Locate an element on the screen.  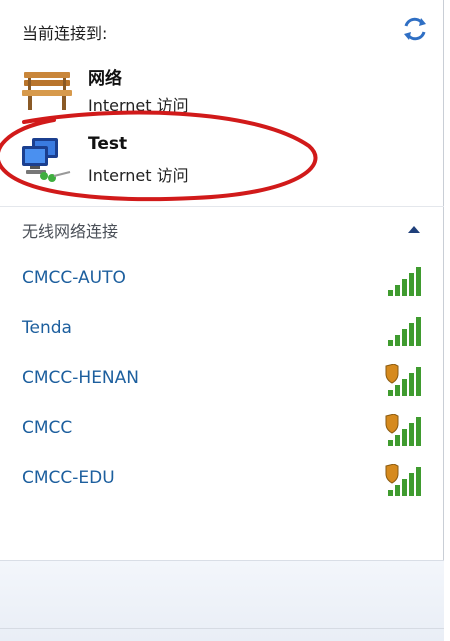
refresh-icon is located at coordinates (415, 29).